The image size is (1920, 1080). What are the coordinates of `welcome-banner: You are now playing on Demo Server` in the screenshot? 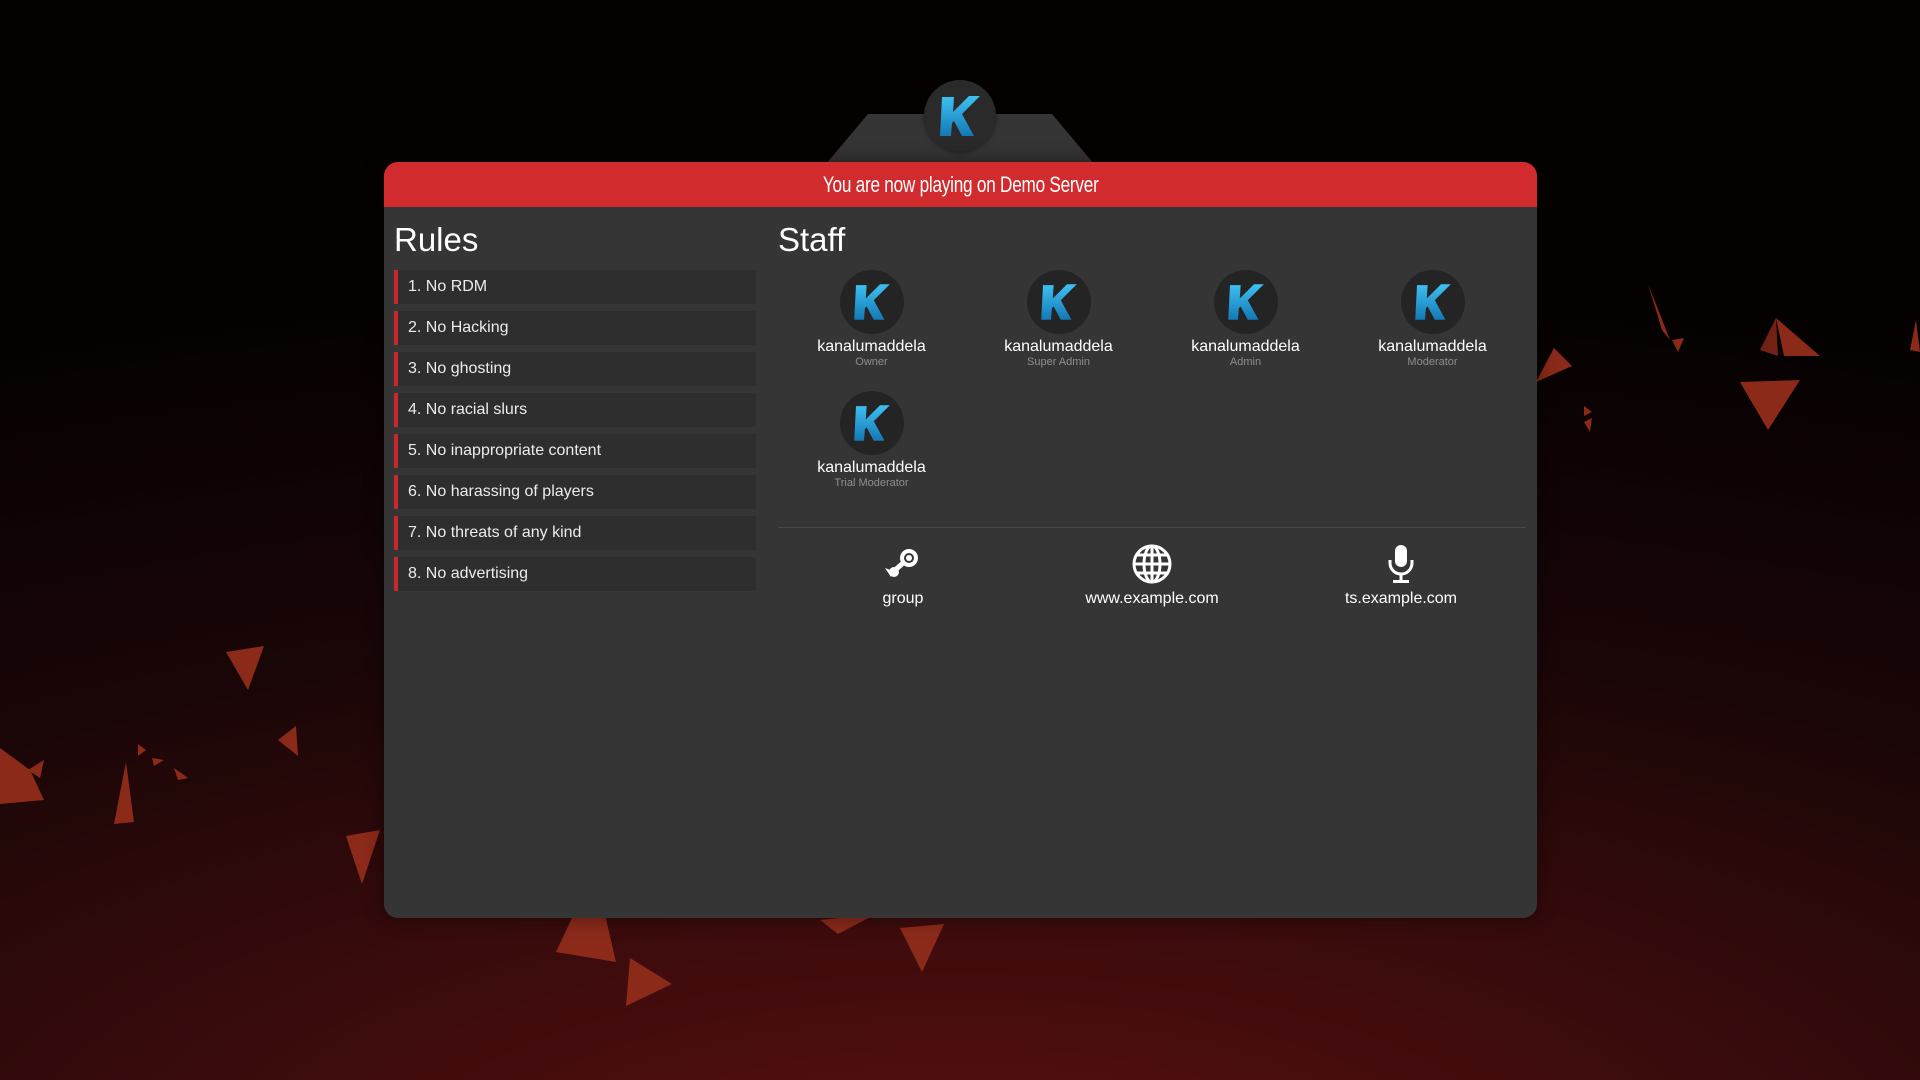 It's located at (960, 184).